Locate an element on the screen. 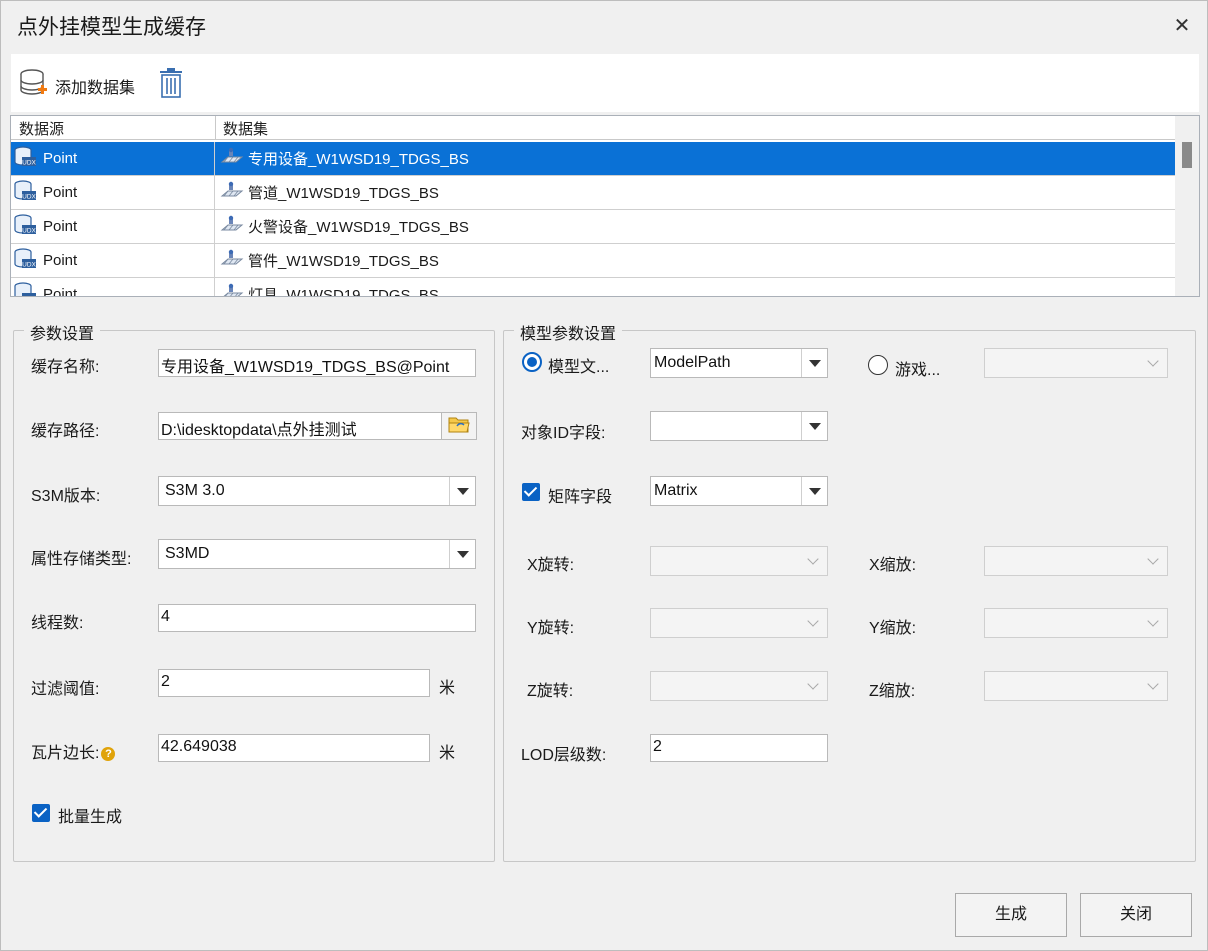 This screenshot has width=1208, height=951. lod-levels-label: LOD层级数: is located at coordinates (564, 755).